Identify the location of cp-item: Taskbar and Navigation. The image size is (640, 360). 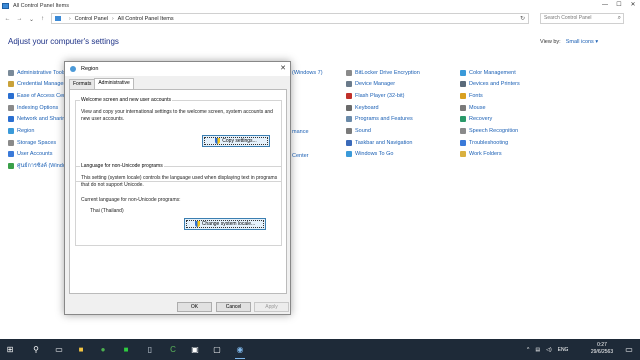
(379, 142).